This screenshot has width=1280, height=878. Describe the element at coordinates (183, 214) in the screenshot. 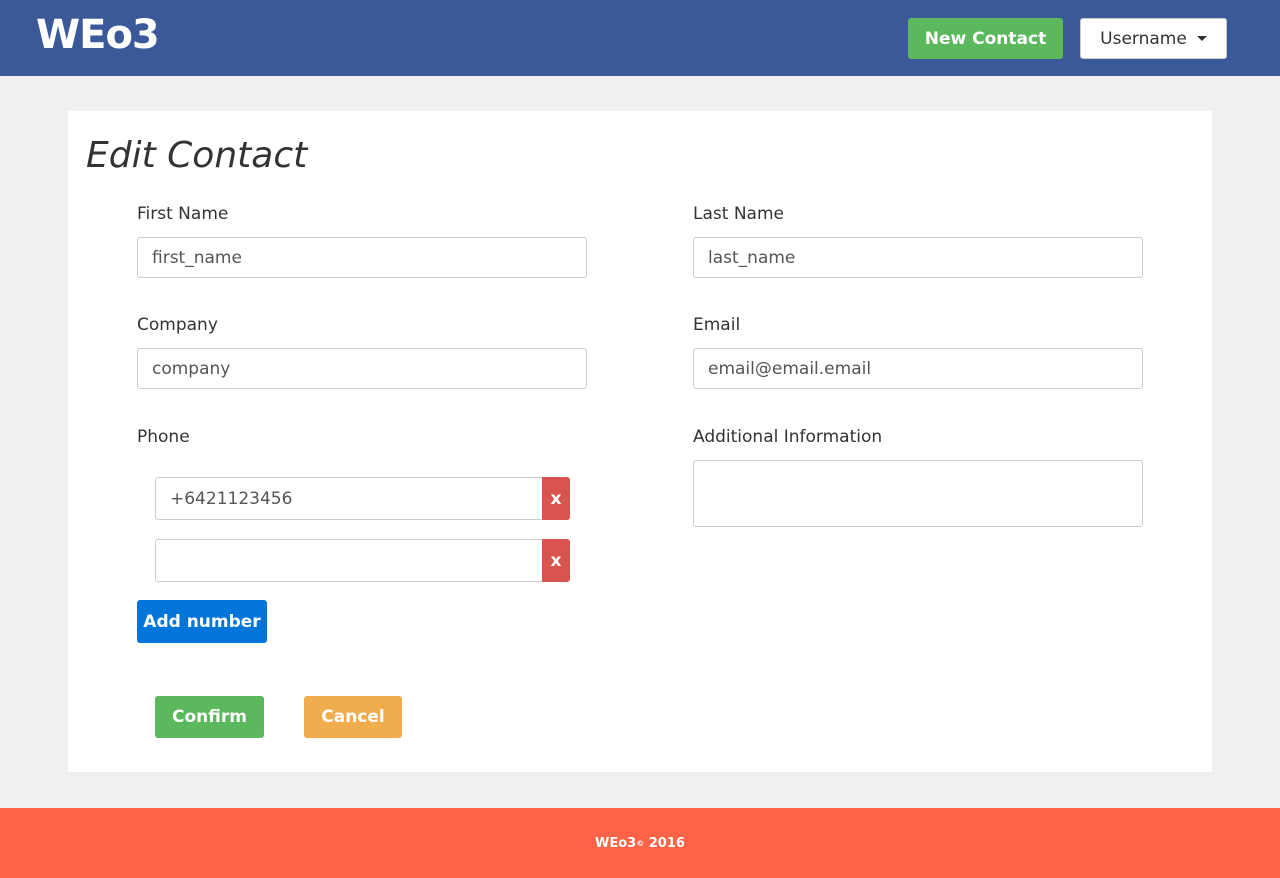

I see `first-name-label: First Name` at that location.